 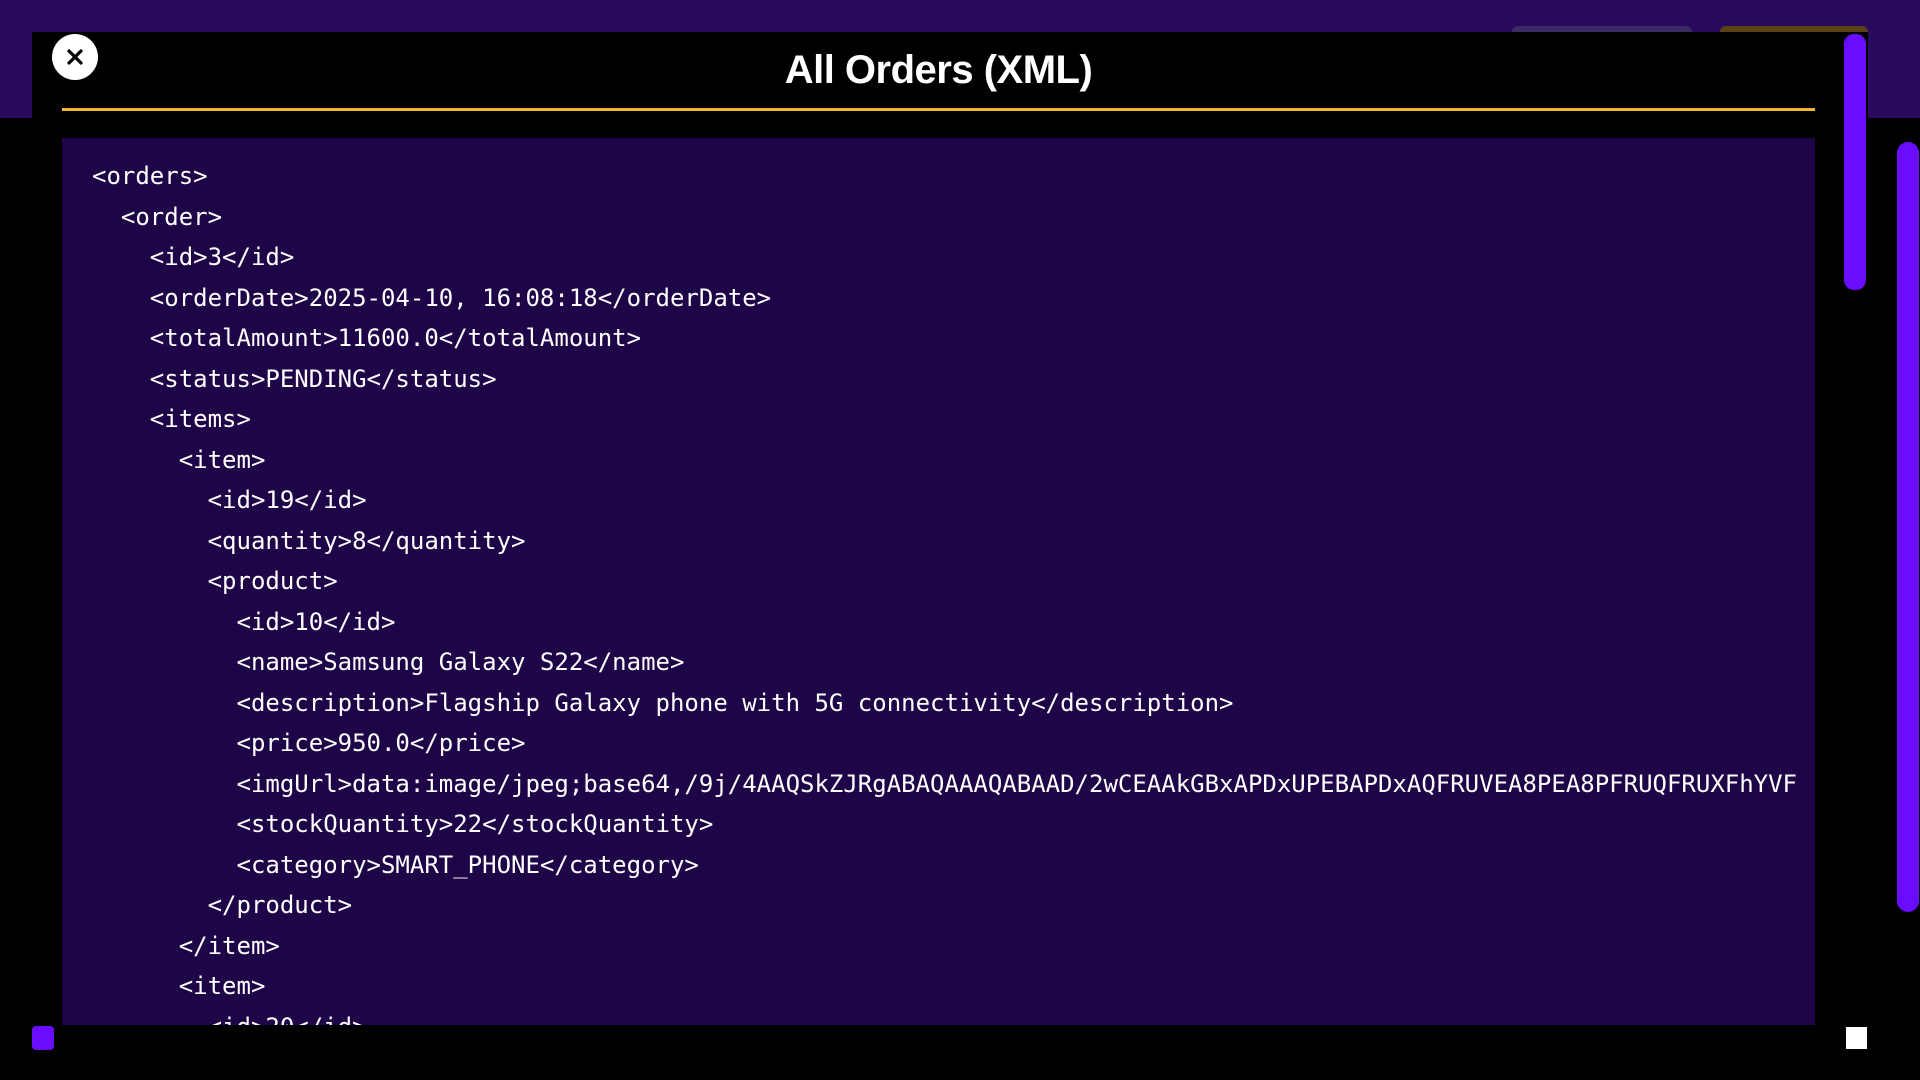 I want to click on close-icon, so click(x=75, y=57).